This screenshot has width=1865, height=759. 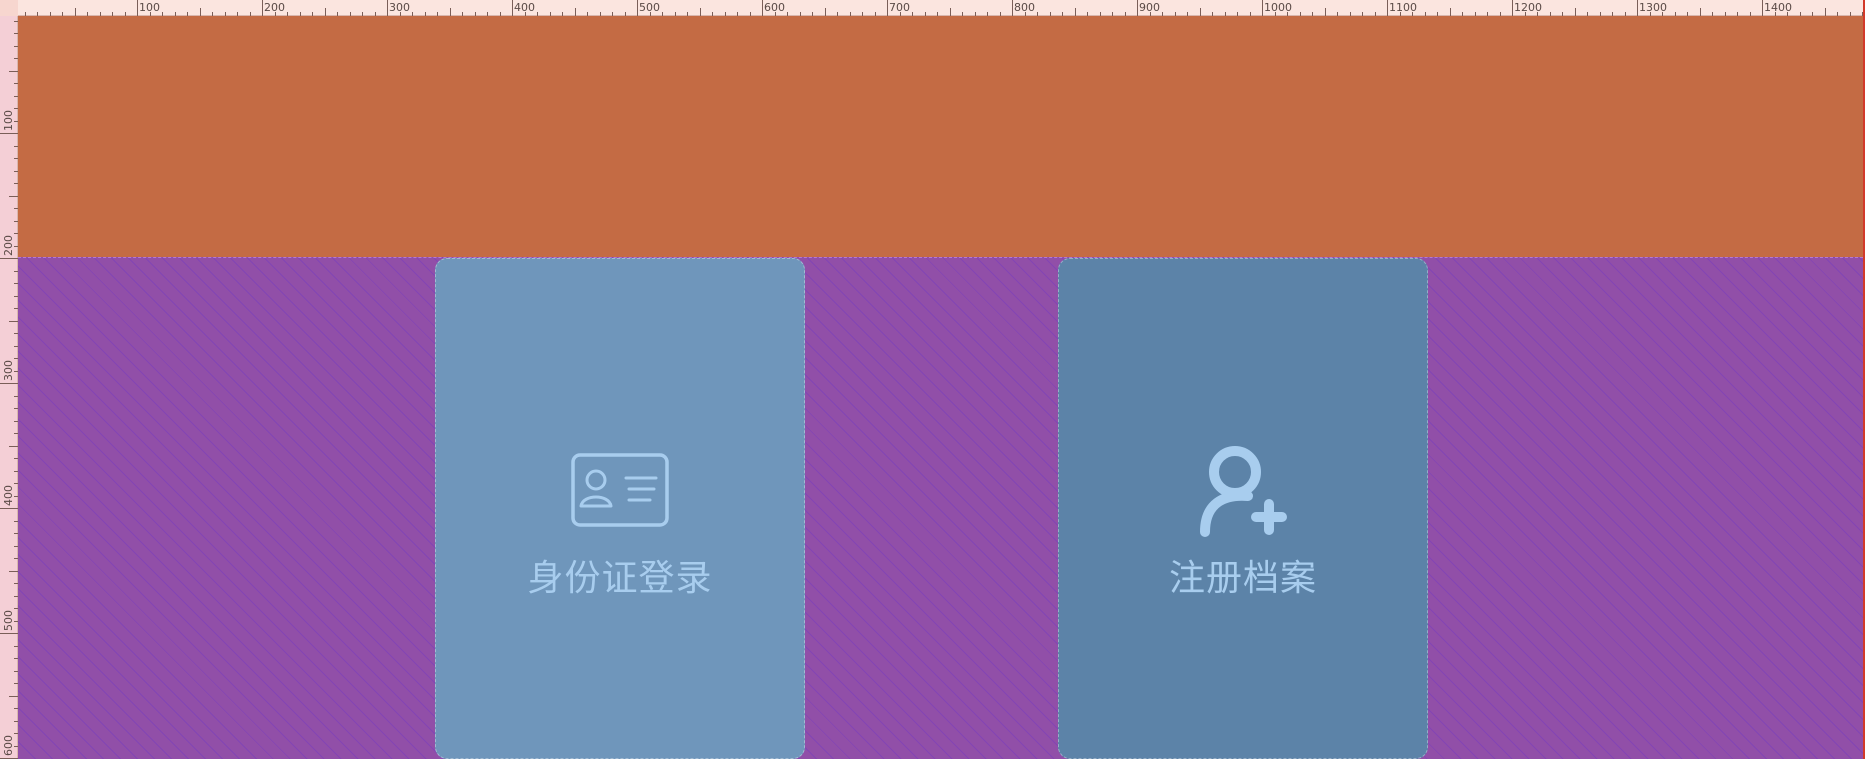 I want to click on id-card-login-button: 身份证登录, so click(x=620, y=508).